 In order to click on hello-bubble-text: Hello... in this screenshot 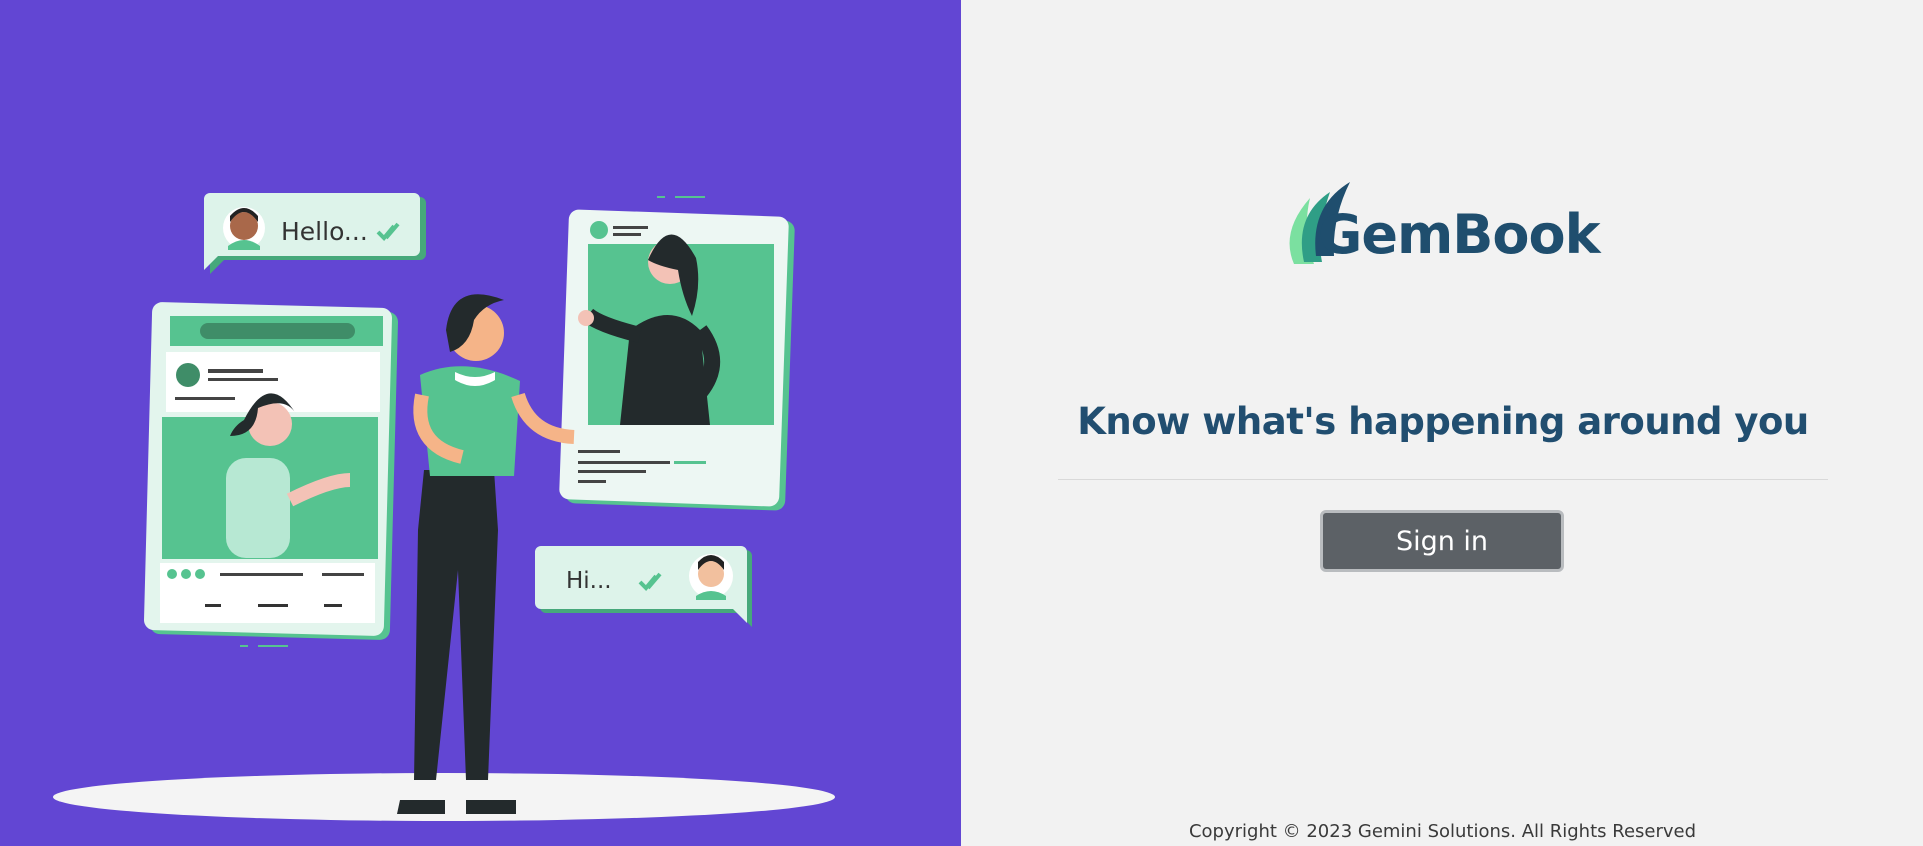, I will do `click(324, 231)`.